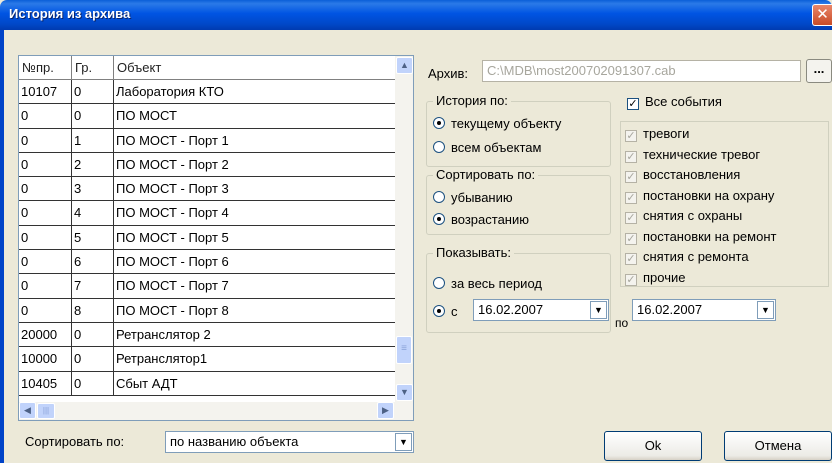 The height and width of the screenshot is (463, 832). What do you see at coordinates (172, 189) in the screenshot?
I see `cell-object: ПО МОСТ - Порт 3` at bounding box center [172, 189].